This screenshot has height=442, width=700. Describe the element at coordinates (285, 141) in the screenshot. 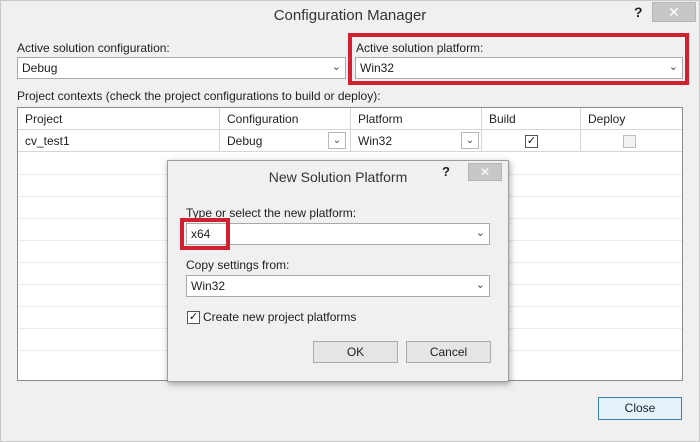

I see `cell-configuration: Debug ⌄` at that location.